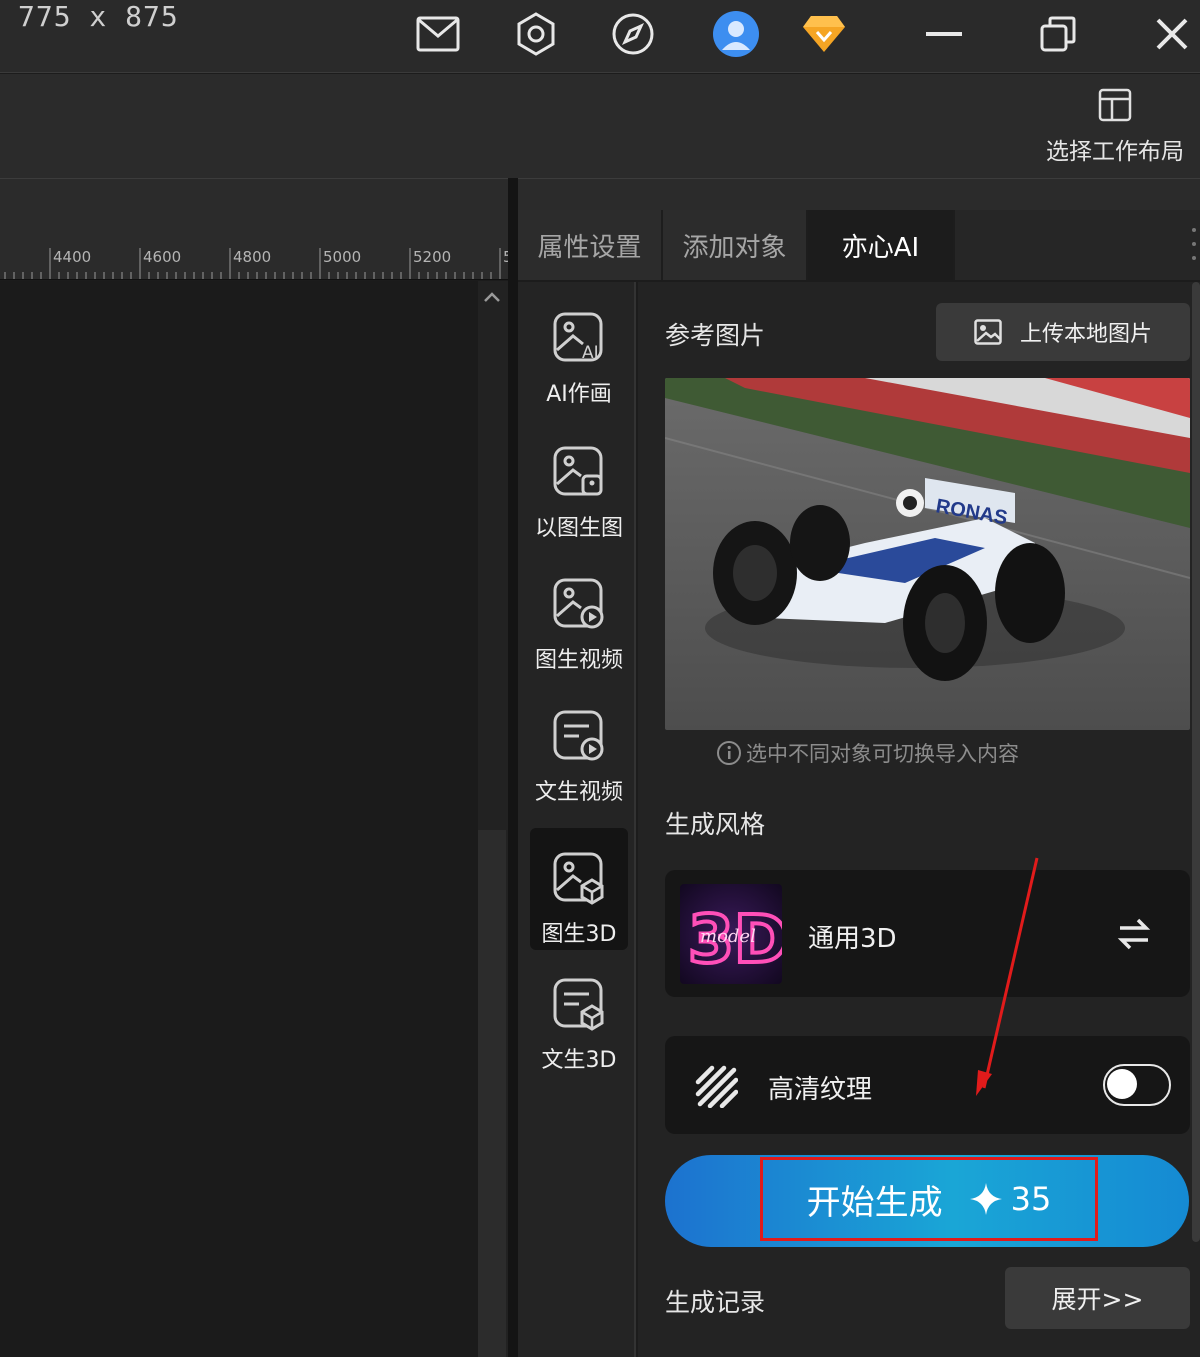 This screenshot has height=1357, width=1200. Describe the element at coordinates (736, 34) in the screenshot. I see `avatar` at that location.